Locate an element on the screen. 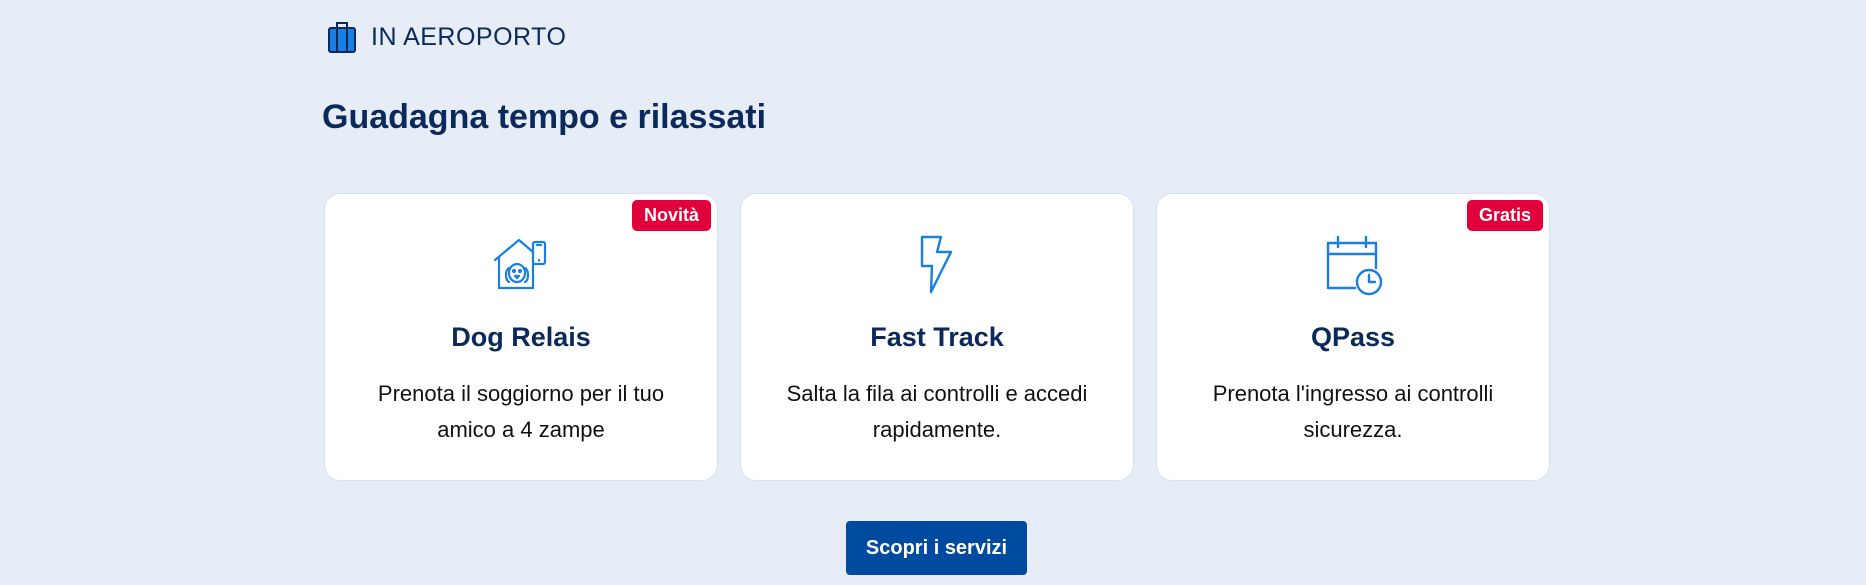 Image resolution: width=1866 pixels, height=585 pixels. calendar-clock-icon is located at coordinates (1353, 264).